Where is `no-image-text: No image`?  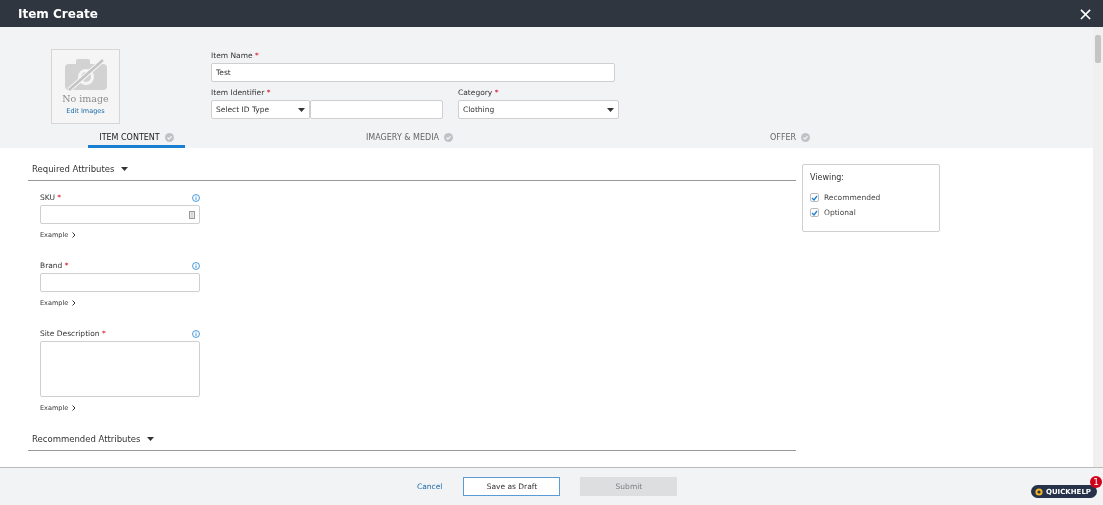
no-image-text: No image is located at coordinates (85, 98).